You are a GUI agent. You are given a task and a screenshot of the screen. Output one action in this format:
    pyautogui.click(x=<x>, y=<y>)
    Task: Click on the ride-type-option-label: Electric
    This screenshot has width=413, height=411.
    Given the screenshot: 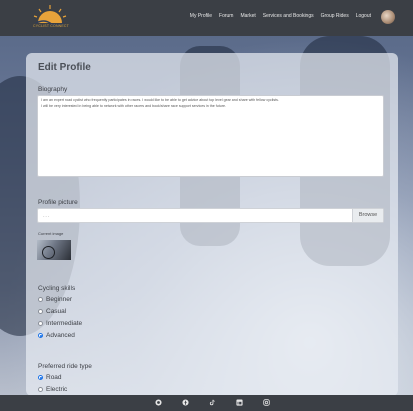 What is the action you would take?
    pyautogui.click(x=57, y=389)
    